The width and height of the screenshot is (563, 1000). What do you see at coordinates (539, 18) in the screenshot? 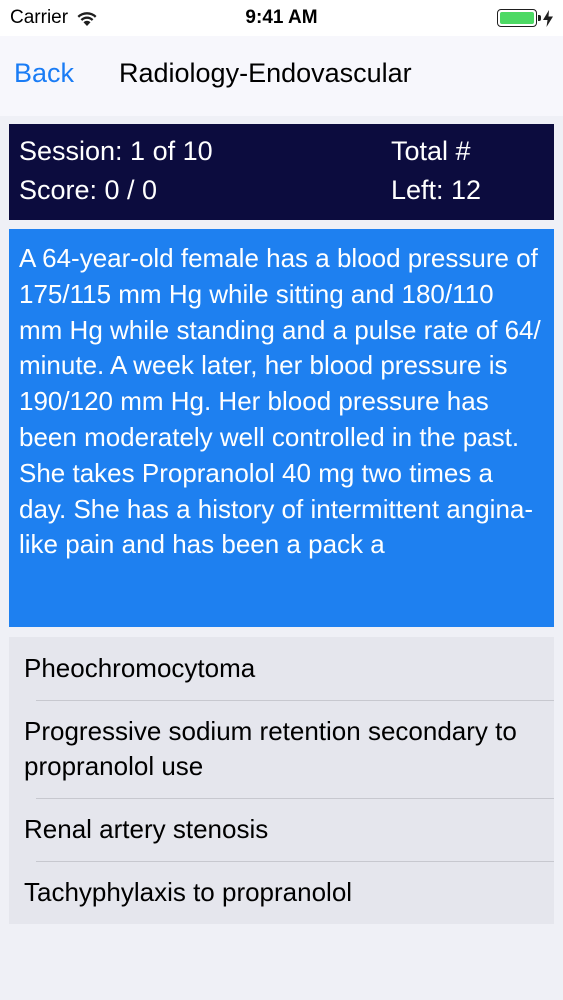
I see `battery-tip` at bounding box center [539, 18].